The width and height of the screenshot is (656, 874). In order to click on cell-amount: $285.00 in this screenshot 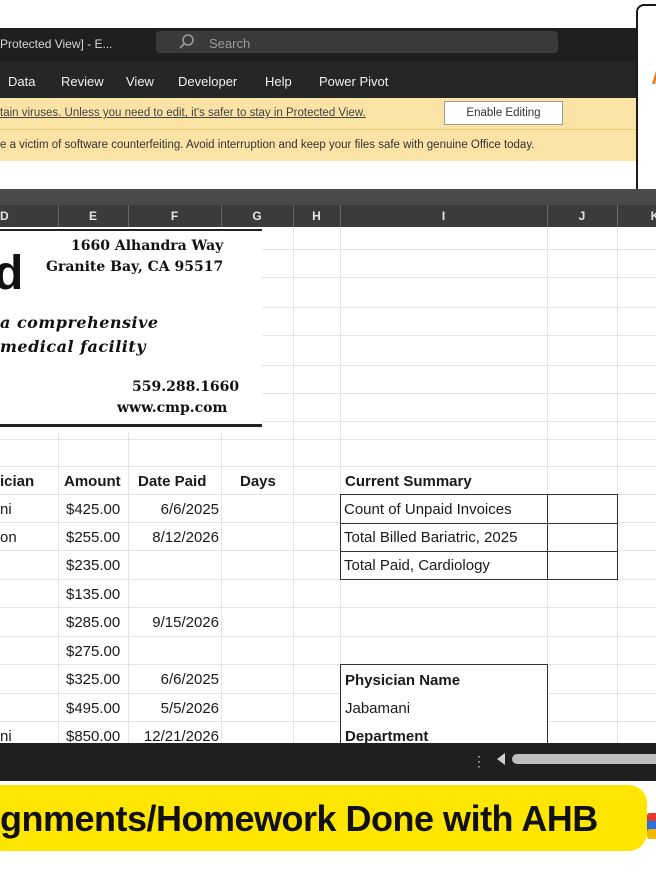, I will do `click(93, 622)`.